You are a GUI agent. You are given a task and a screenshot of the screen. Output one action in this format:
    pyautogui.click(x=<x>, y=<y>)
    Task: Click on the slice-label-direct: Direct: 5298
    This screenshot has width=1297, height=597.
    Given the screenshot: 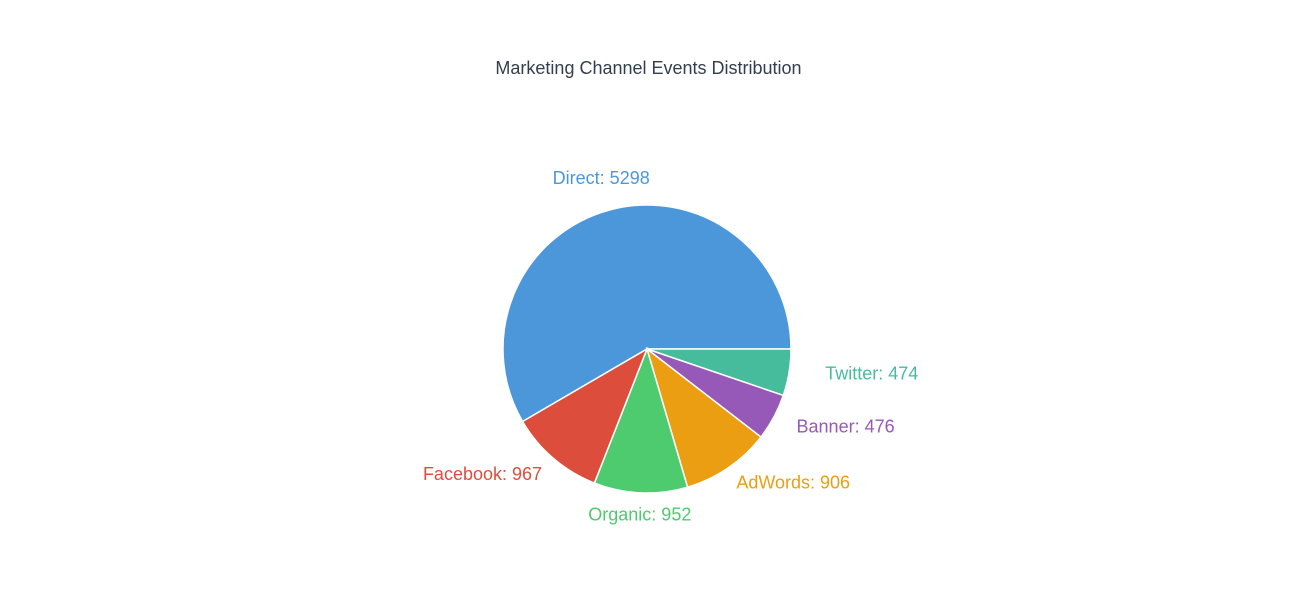 What is the action you would take?
    pyautogui.click(x=601, y=178)
    